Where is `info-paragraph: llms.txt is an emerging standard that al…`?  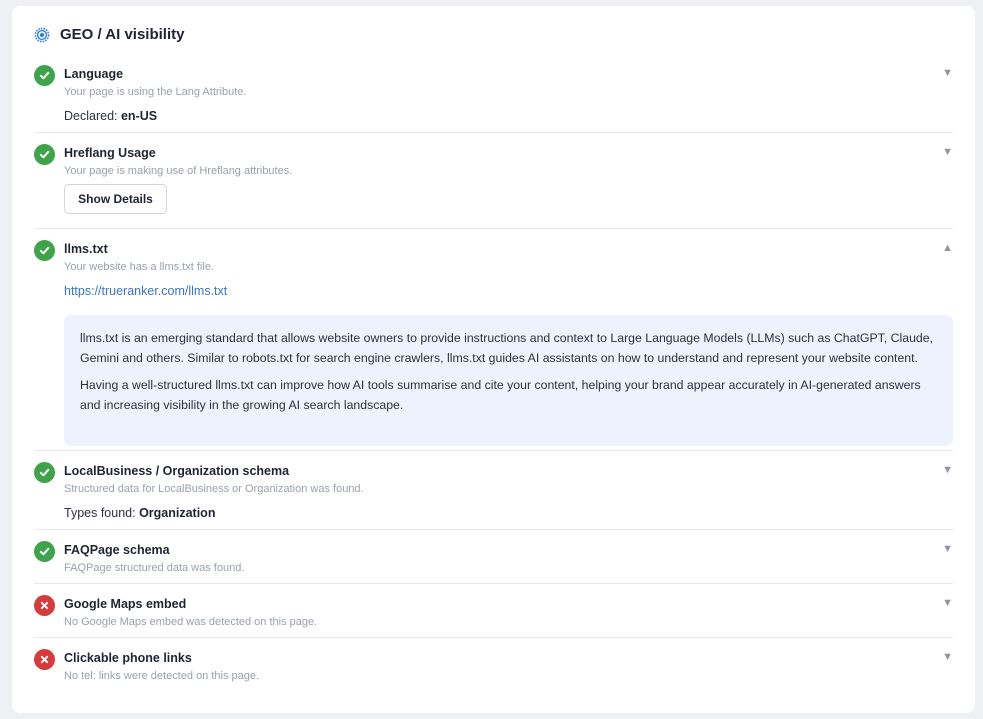 info-paragraph: llms.txt is an emerging standard that al… is located at coordinates (507, 348).